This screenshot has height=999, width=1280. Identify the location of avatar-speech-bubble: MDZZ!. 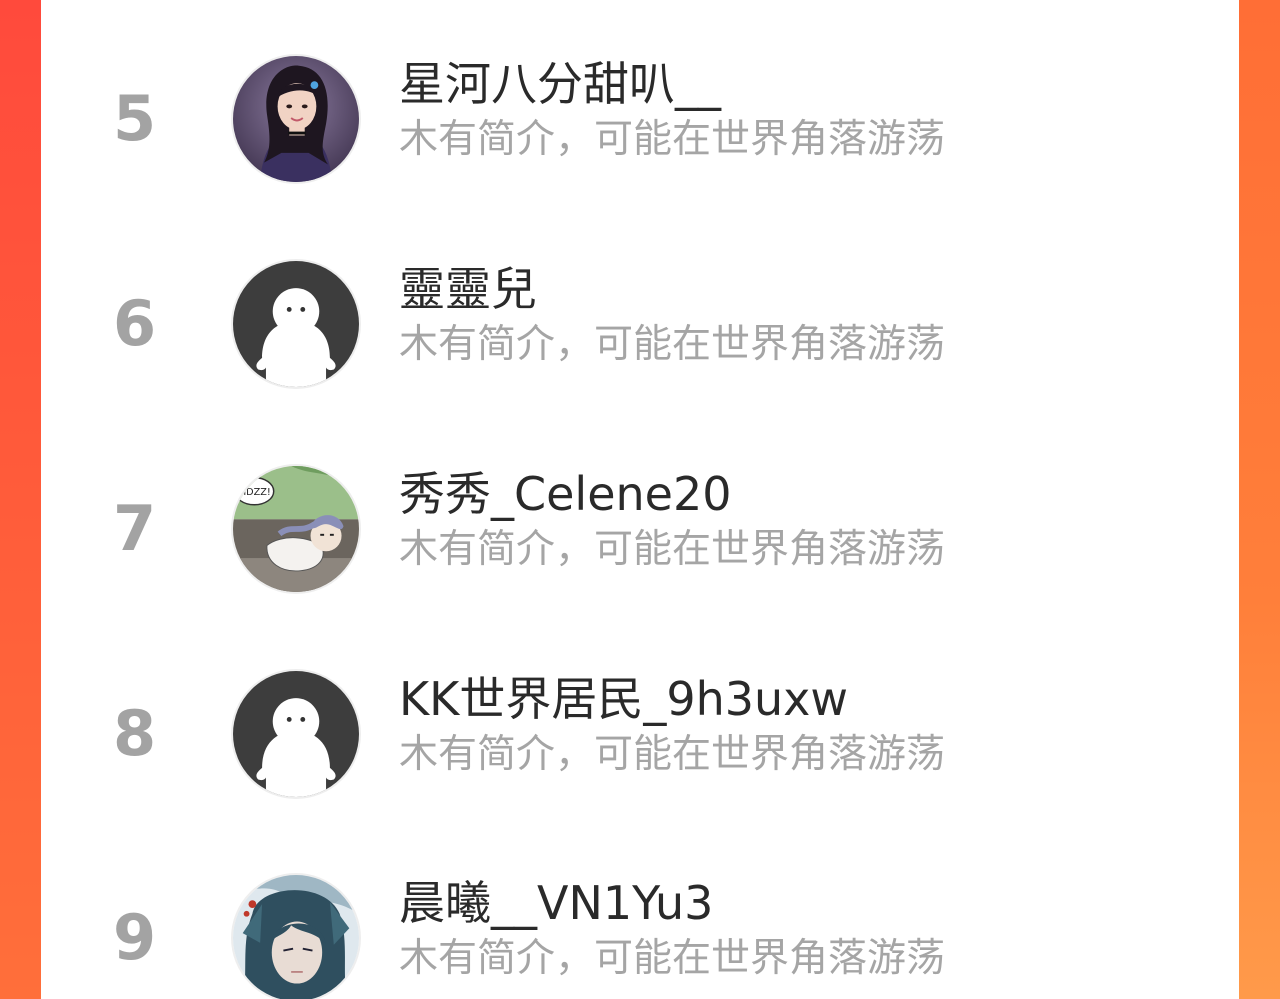
(254, 492).